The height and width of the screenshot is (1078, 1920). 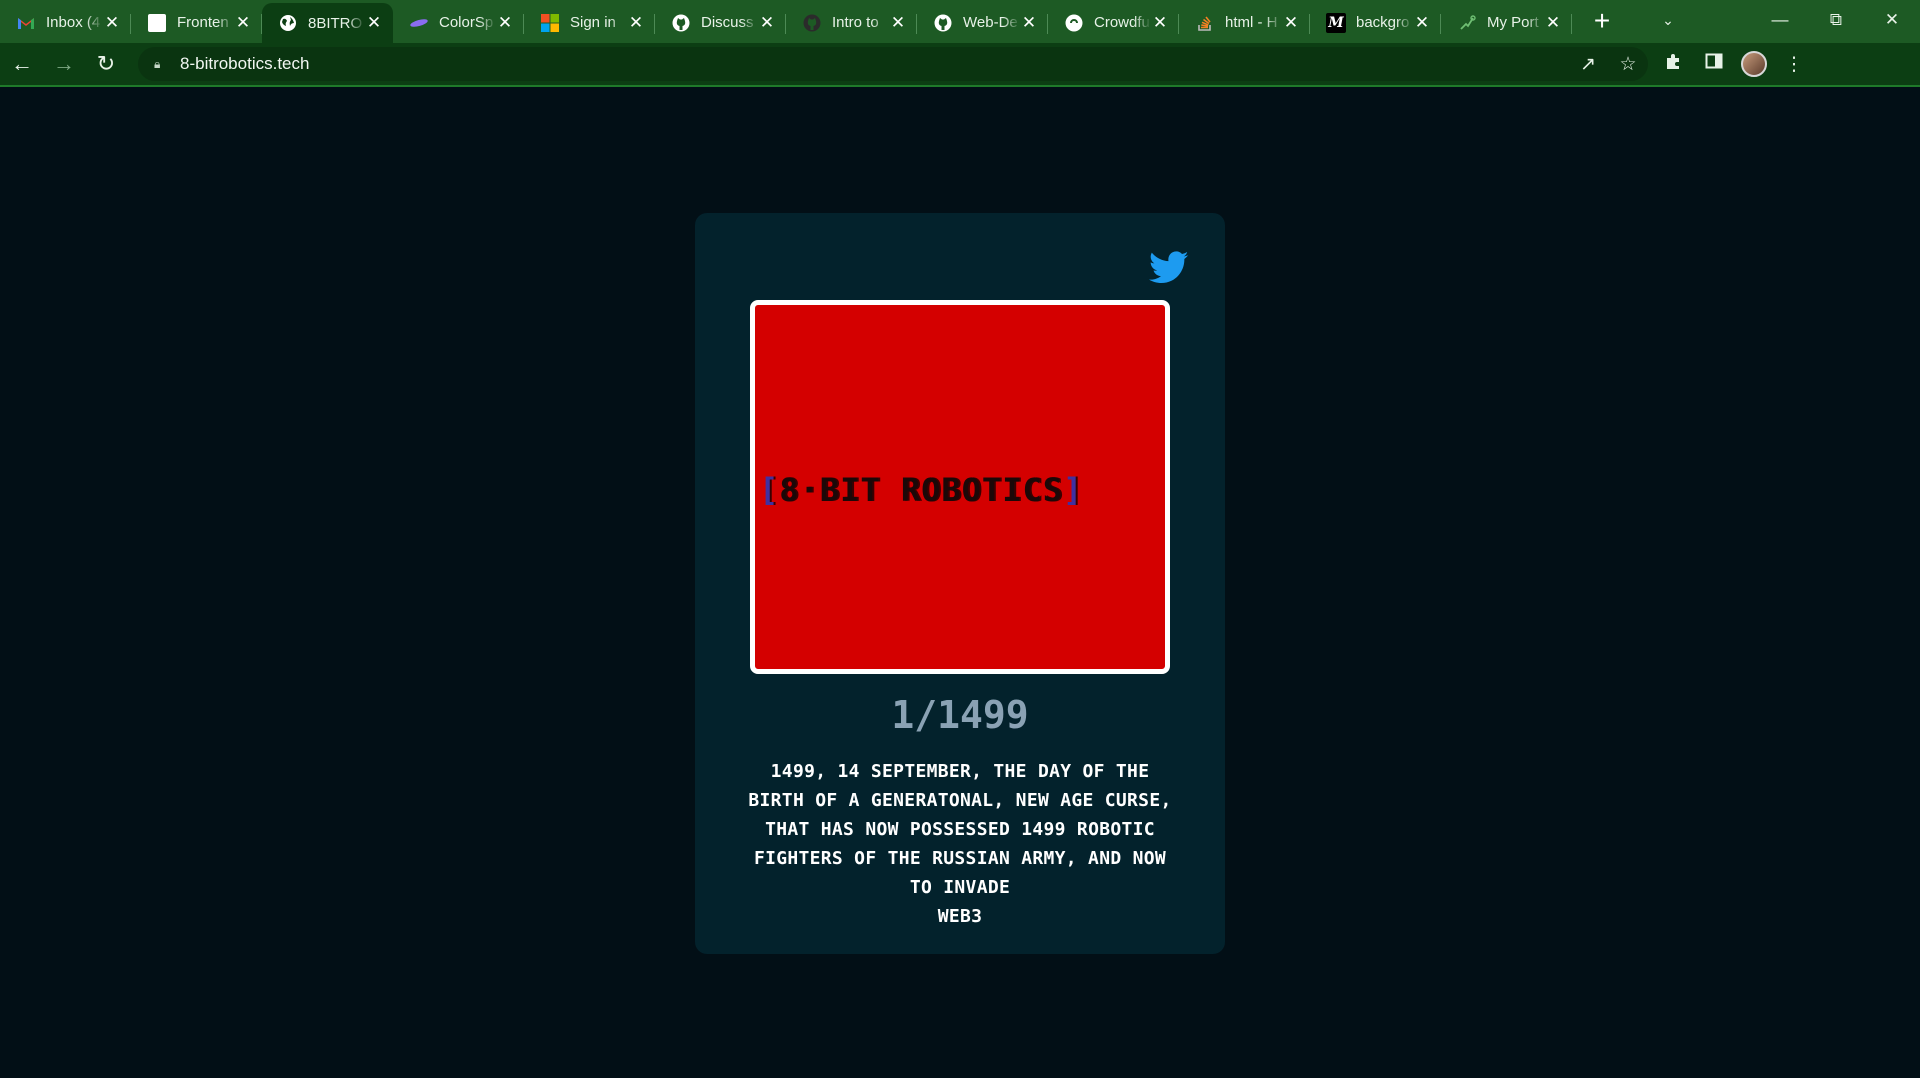 What do you see at coordinates (1588, 64) in the screenshot?
I see `share-icon: ↗` at bounding box center [1588, 64].